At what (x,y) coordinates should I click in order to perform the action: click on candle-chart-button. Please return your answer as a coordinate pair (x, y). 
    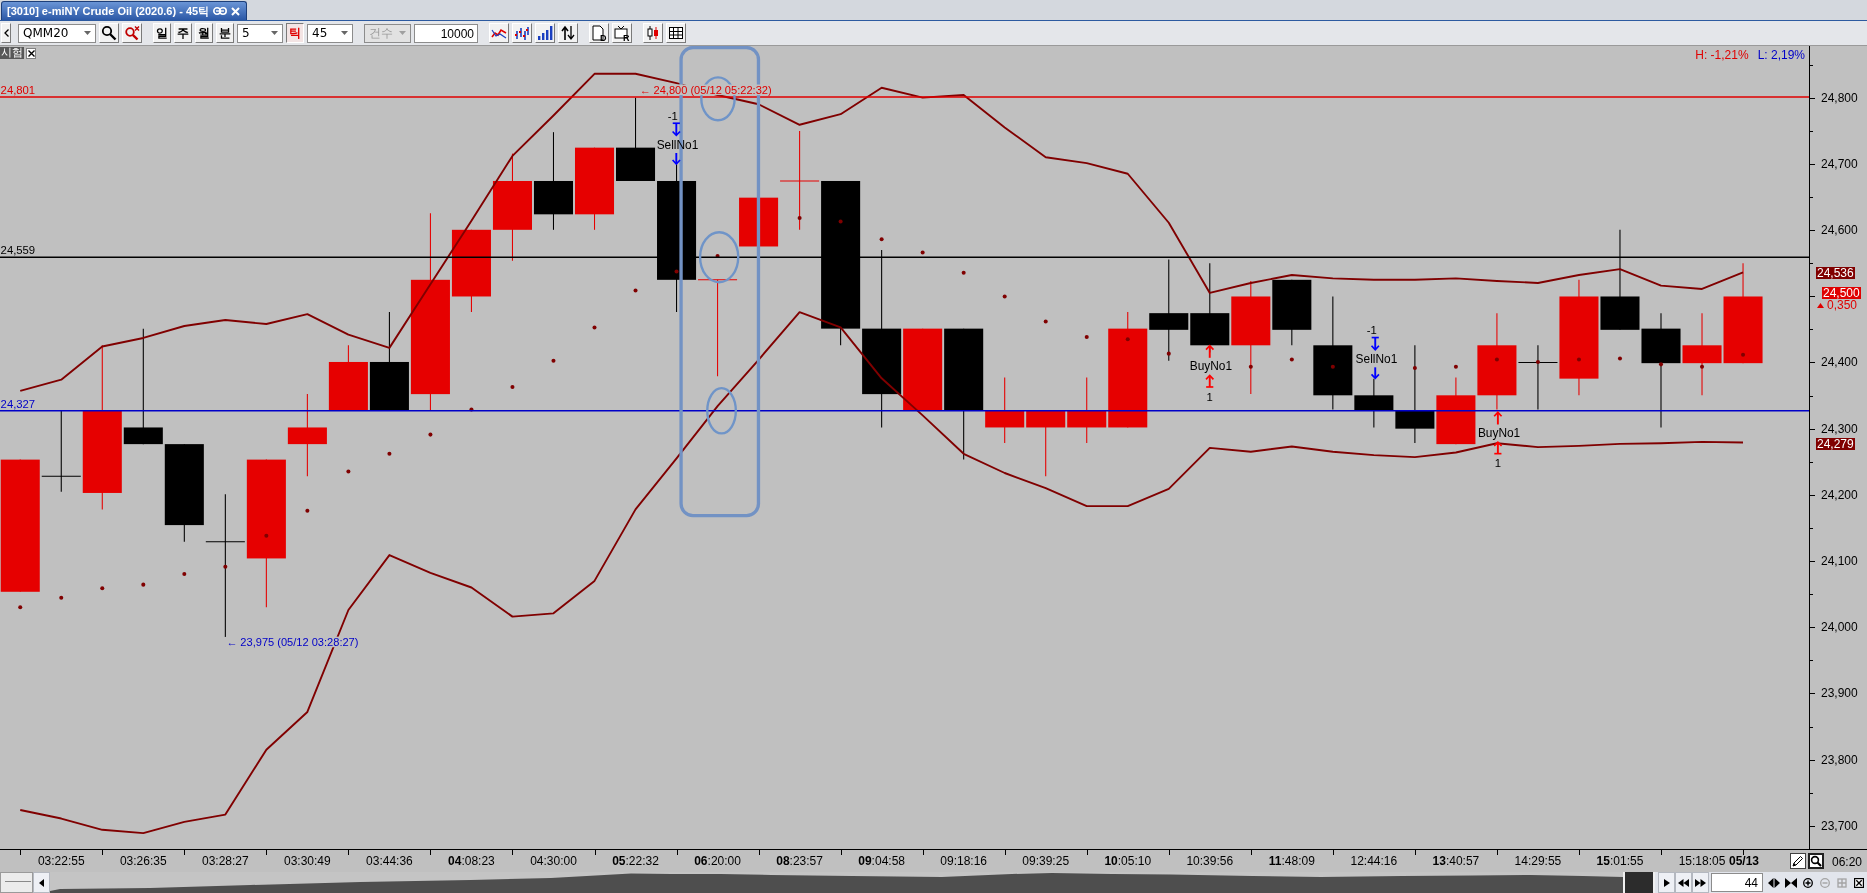
    Looking at the image, I should click on (653, 33).